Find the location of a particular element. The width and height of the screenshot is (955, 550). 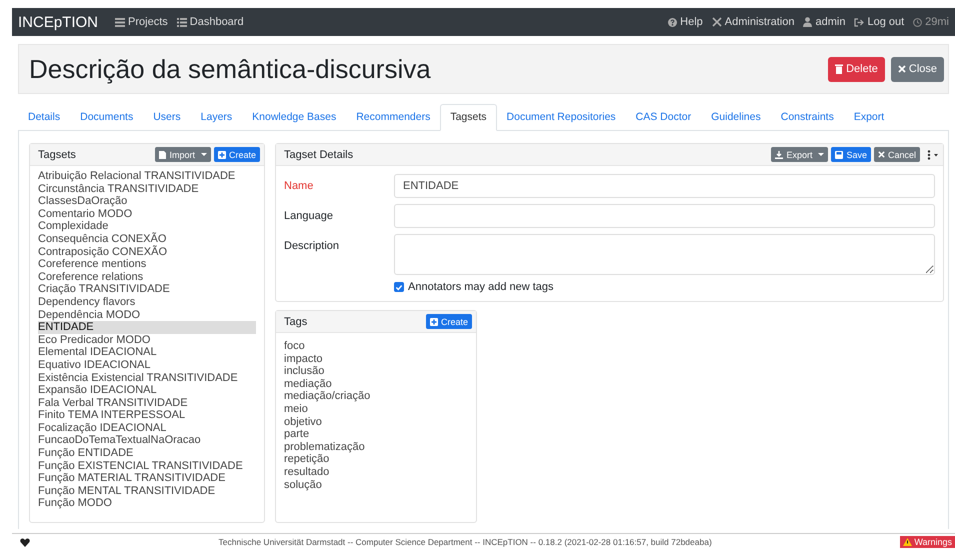

tag-item: parte is located at coordinates (376, 434).